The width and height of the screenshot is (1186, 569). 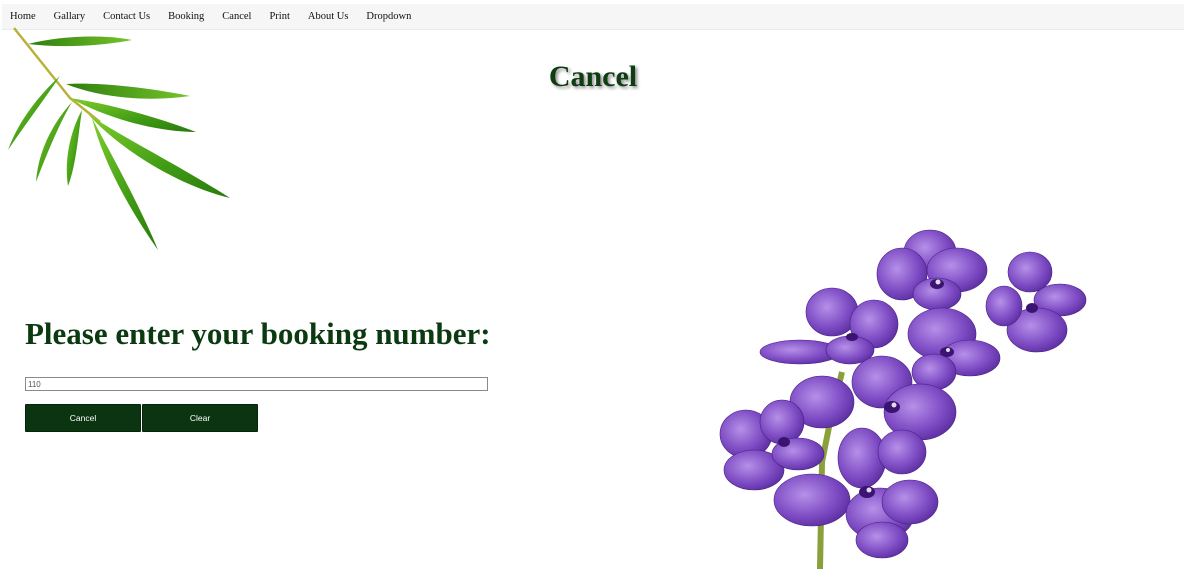 What do you see at coordinates (186, 16) in the screenshot?
I see `nav-booking: Booking` at bounding box center [186, 16].